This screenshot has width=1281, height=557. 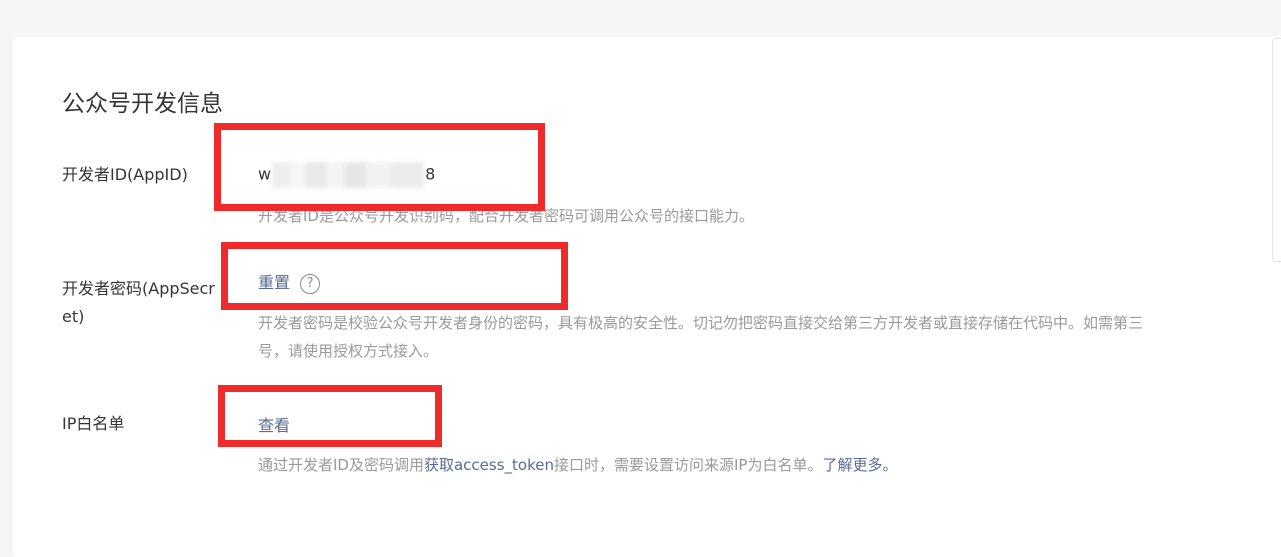 What do you see at coordinates (330, 416) in the screenshot?
I see `annotation-box-ip-whitelist` at bounding box center [330, 416].